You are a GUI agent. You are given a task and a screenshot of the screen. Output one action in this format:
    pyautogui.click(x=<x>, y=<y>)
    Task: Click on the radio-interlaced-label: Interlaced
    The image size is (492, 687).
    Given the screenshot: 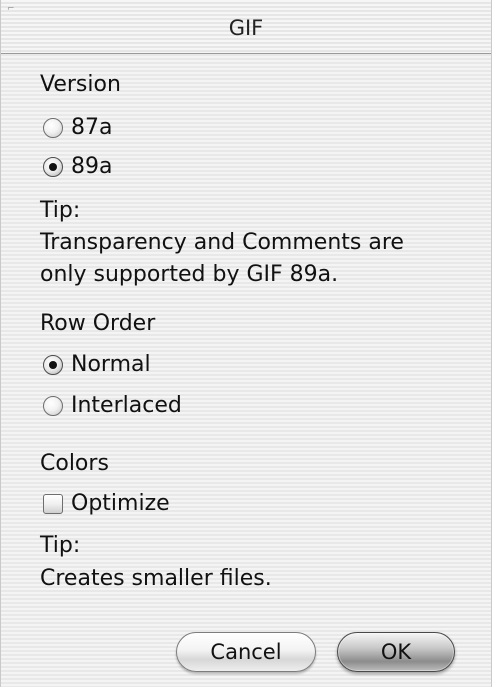 What is the action you would take?
    pyautogui.click(x=126, y=406)
    